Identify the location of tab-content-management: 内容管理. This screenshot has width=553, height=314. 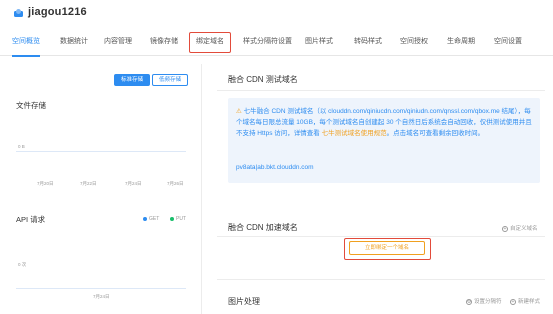
(118, 43).